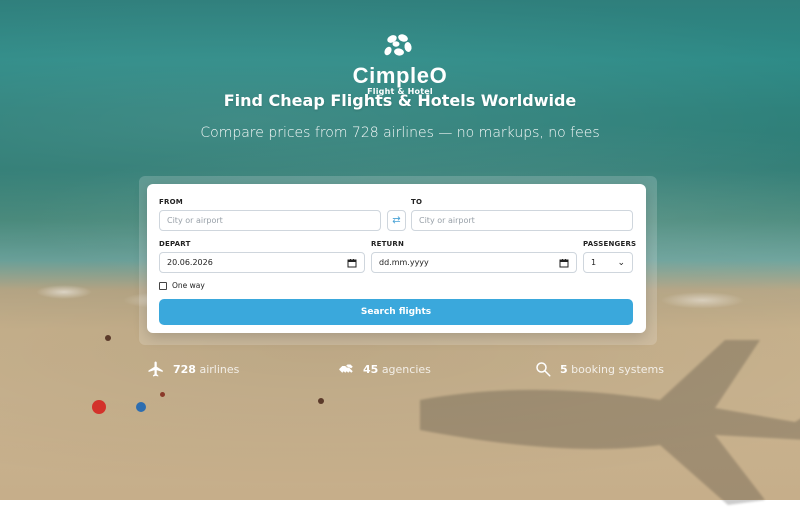 The image size is (800, 520). I want to click on search-flights-label: Search flights, so click(396, 312).